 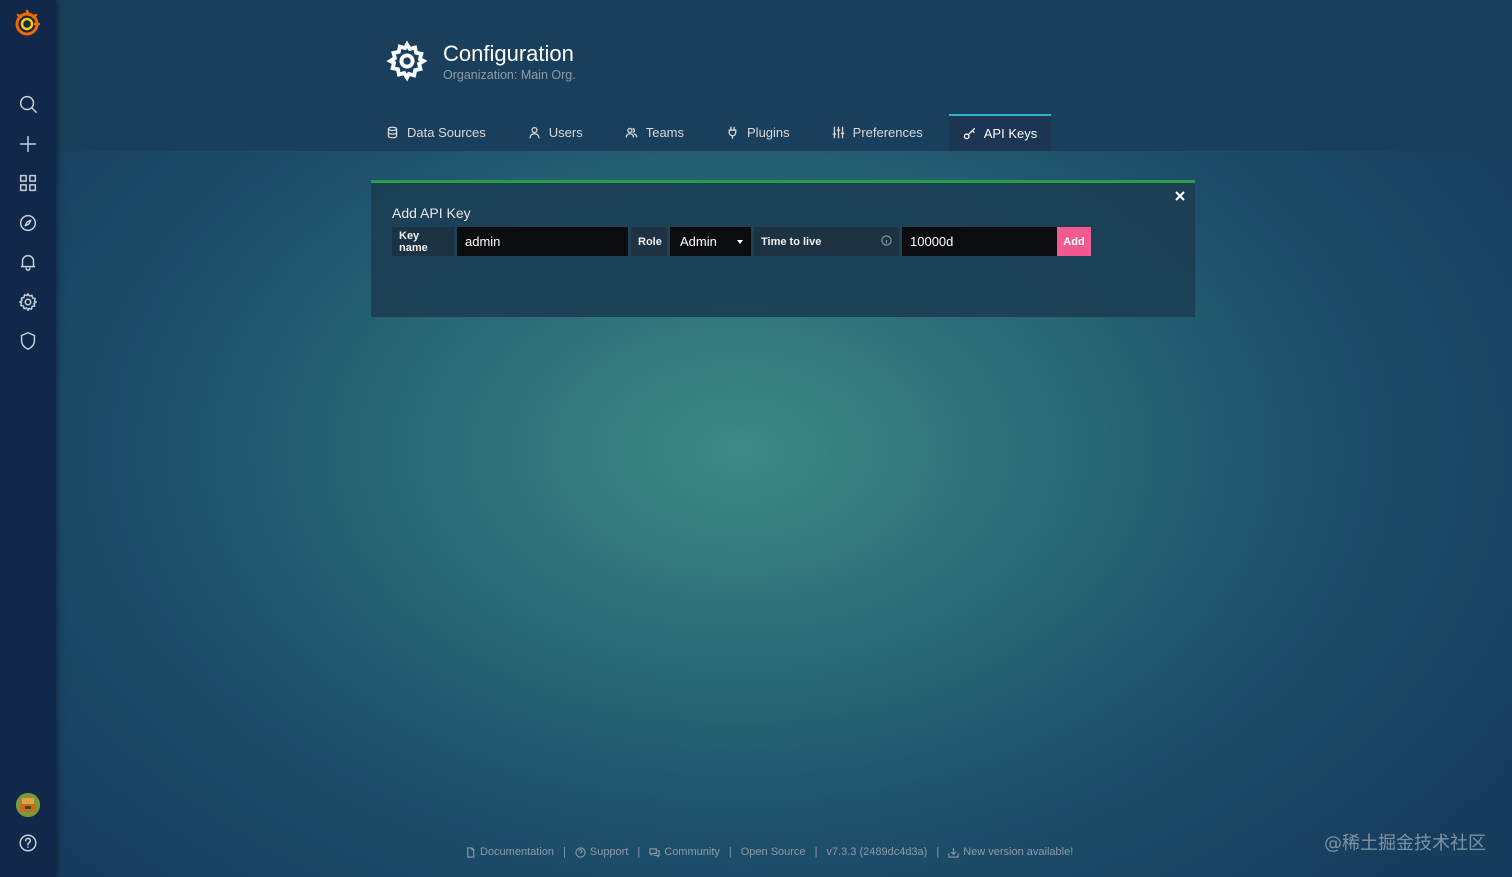 What do you see at coordinates (1180, 196) in the screenshot?
I see `close-icon` at bounding box center [1180, 196].